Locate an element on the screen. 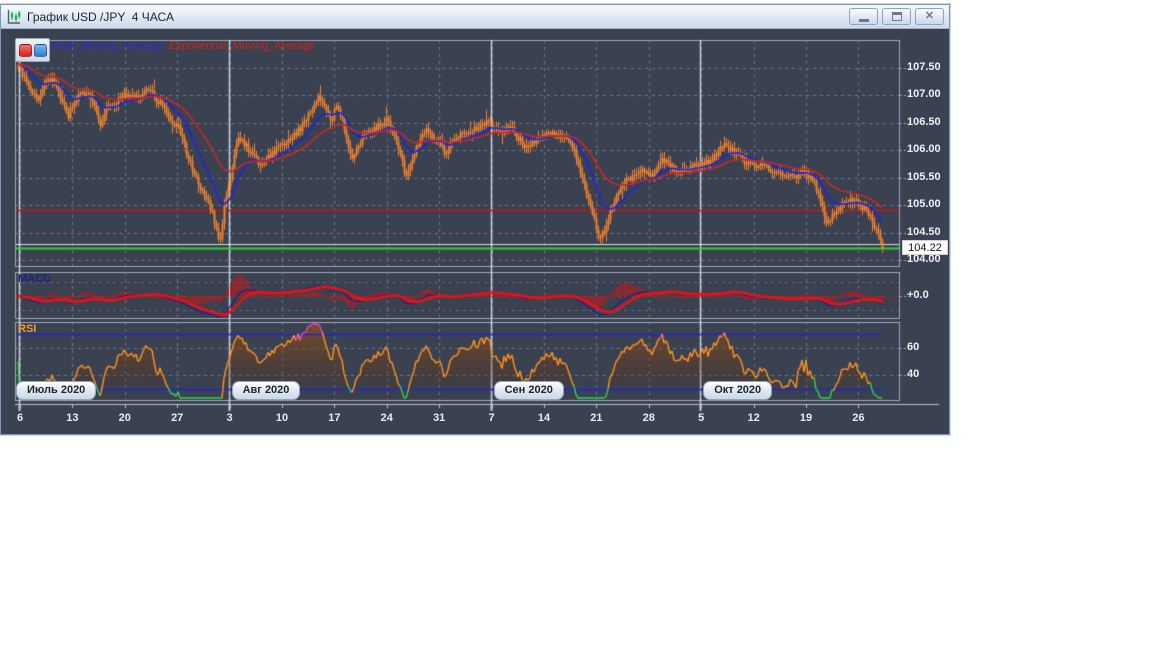  x-axis-label: 7 is located at coordinates (491, 418).